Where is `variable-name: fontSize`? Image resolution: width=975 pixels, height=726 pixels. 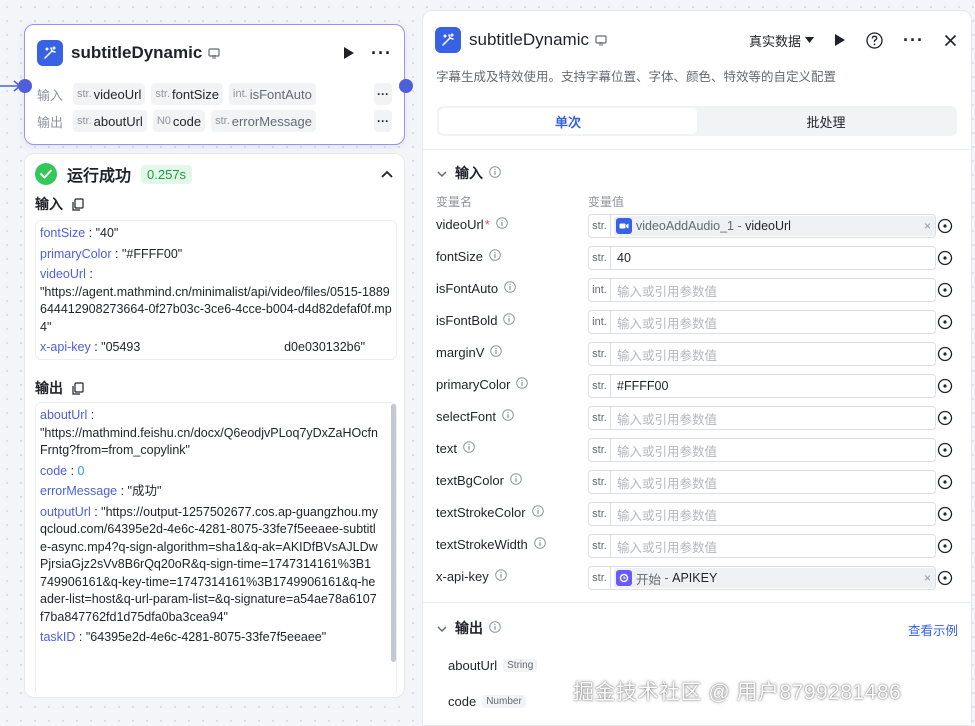
variable-name: fontSize is located at coordinates (468, 256).